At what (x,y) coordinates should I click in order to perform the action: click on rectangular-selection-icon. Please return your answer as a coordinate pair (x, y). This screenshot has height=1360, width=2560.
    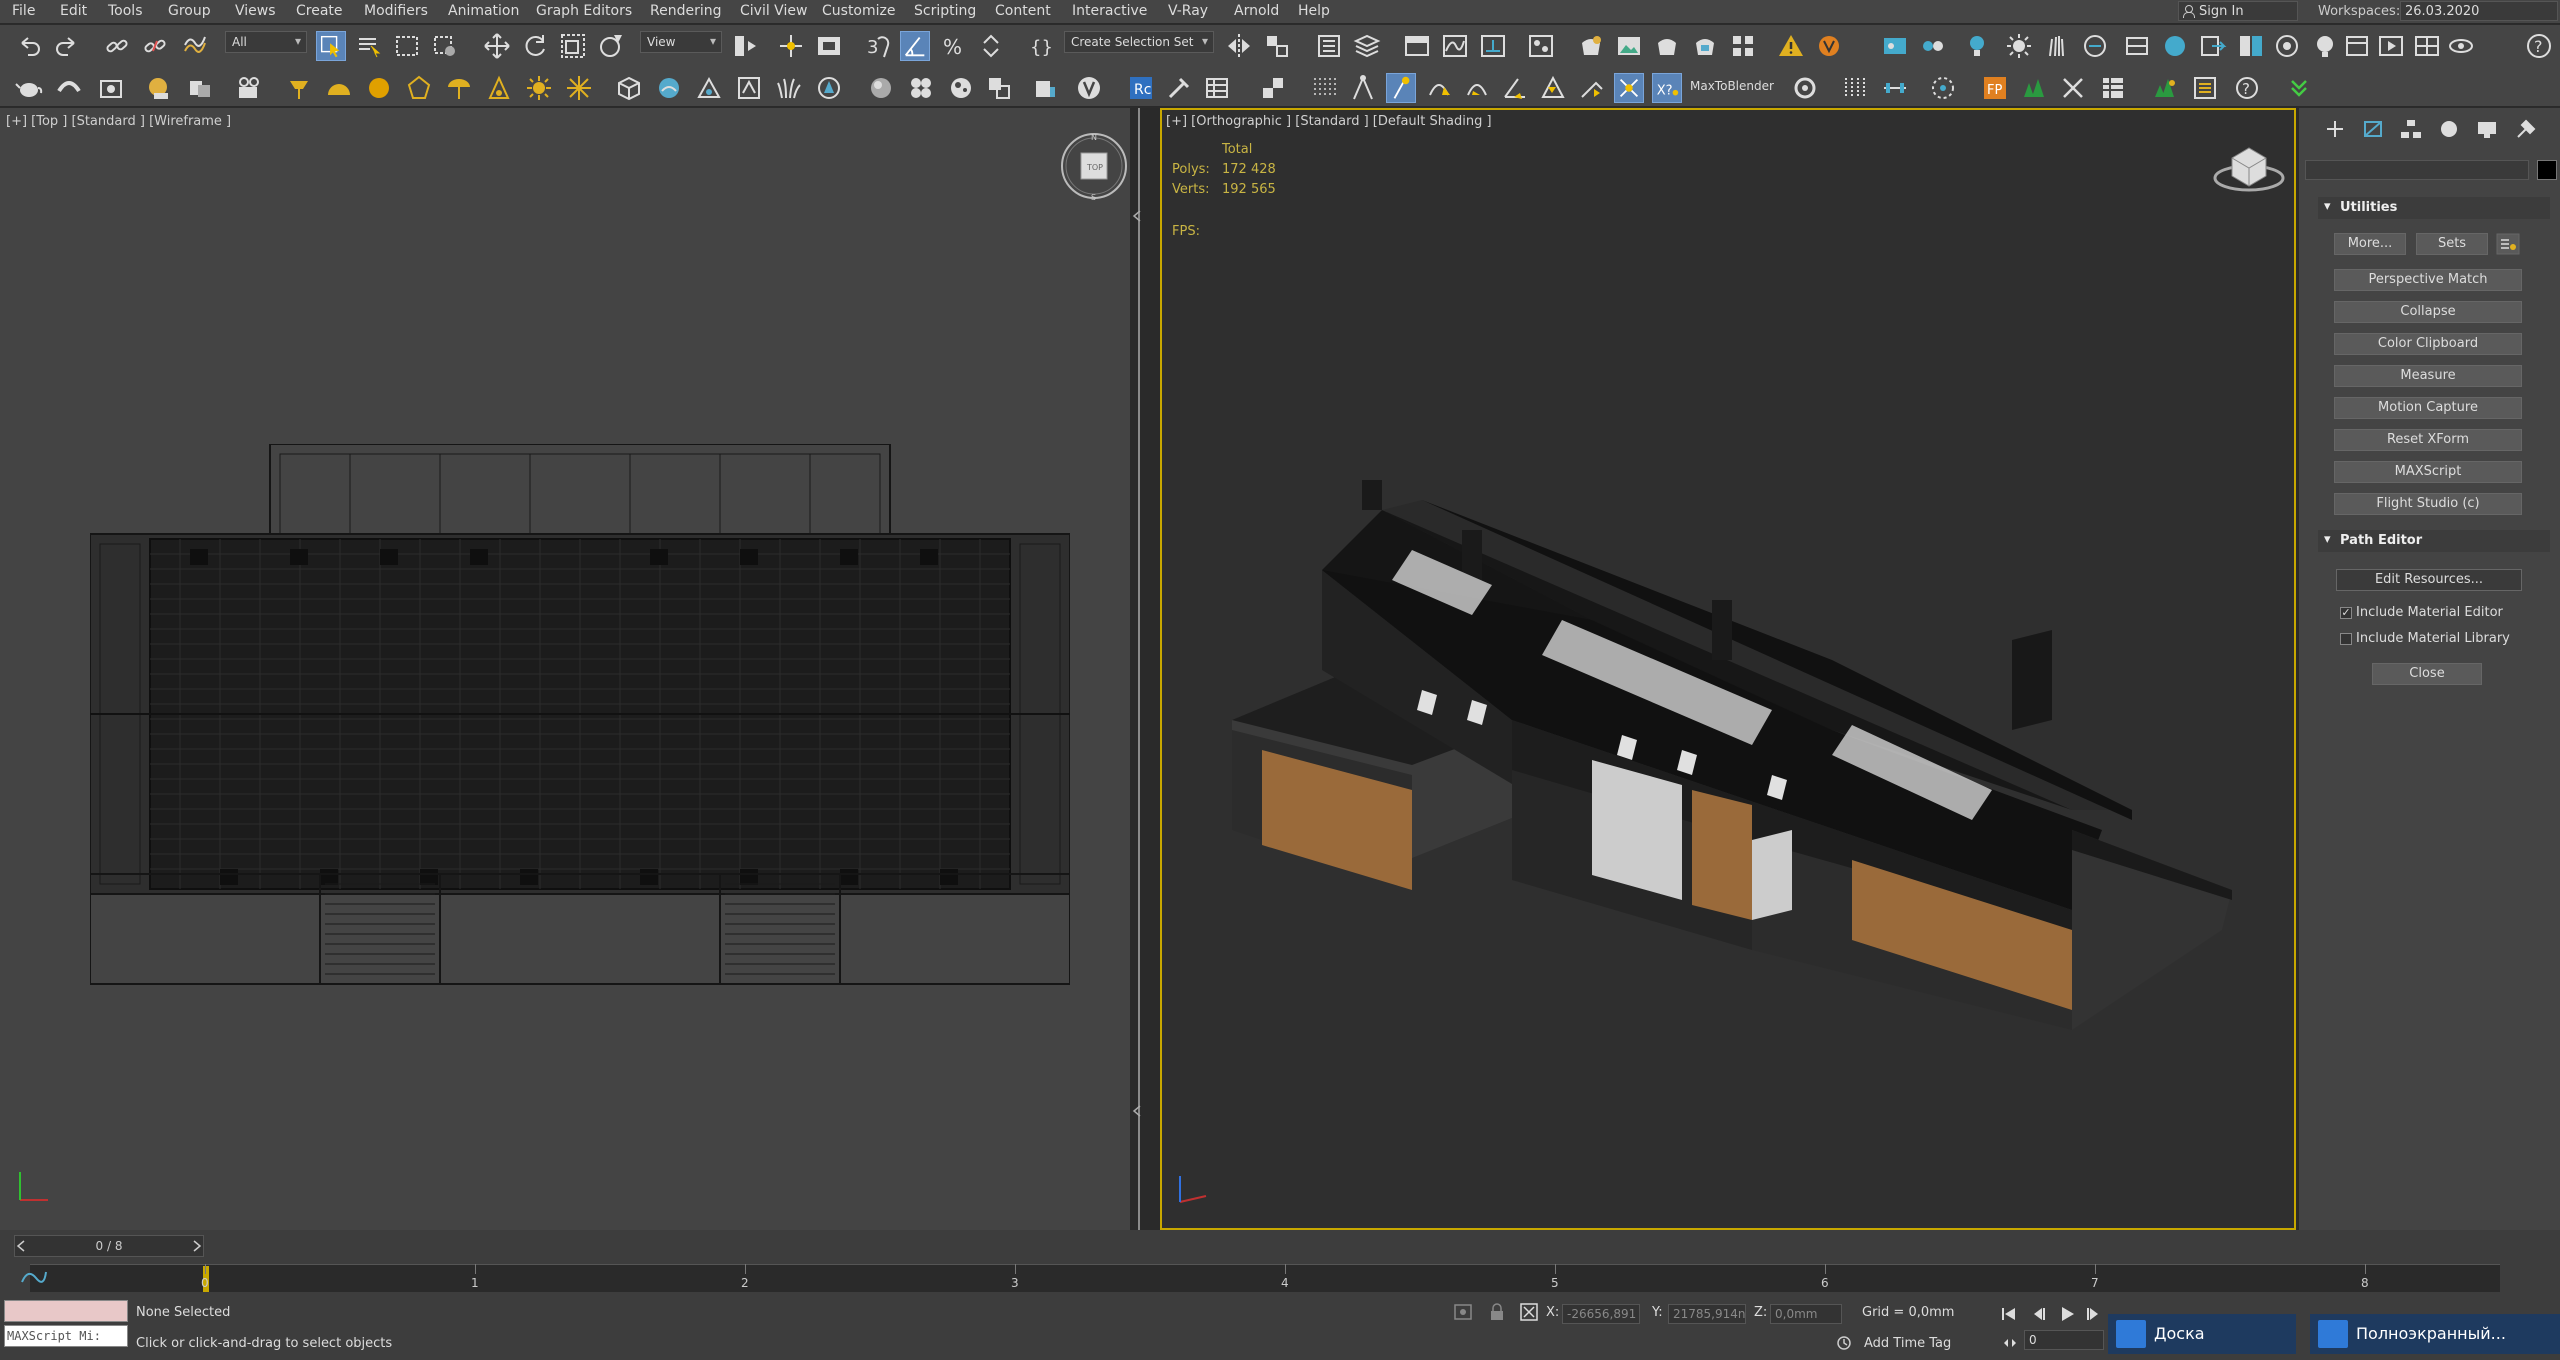
    Looking at the image, I should click on (407, 46).